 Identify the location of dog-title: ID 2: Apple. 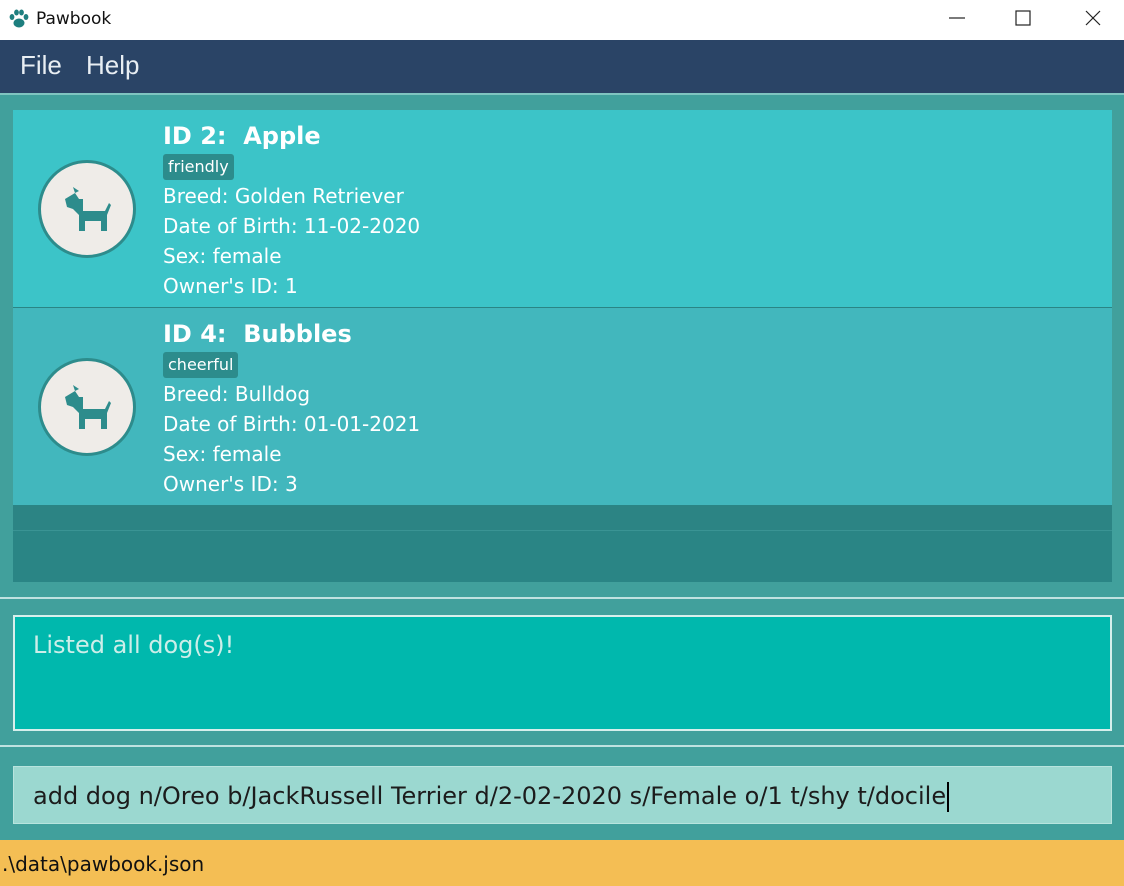
(242, 136).